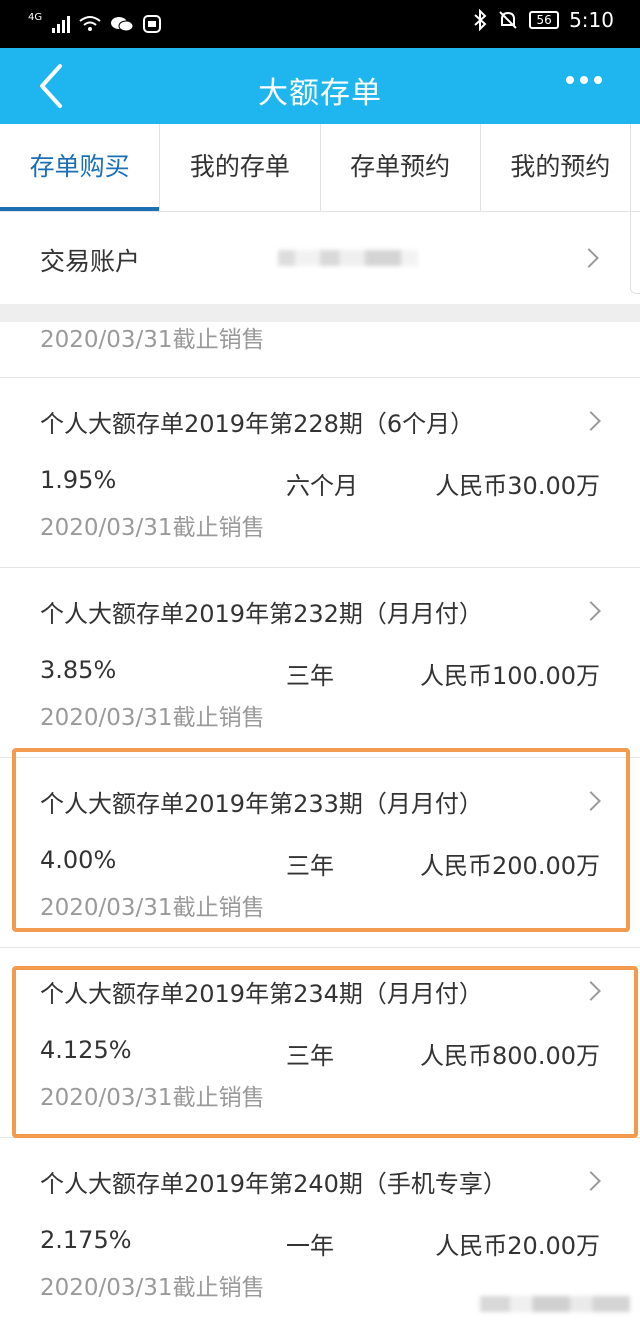  I want to click on more-dots-icon, so click(570, 80).